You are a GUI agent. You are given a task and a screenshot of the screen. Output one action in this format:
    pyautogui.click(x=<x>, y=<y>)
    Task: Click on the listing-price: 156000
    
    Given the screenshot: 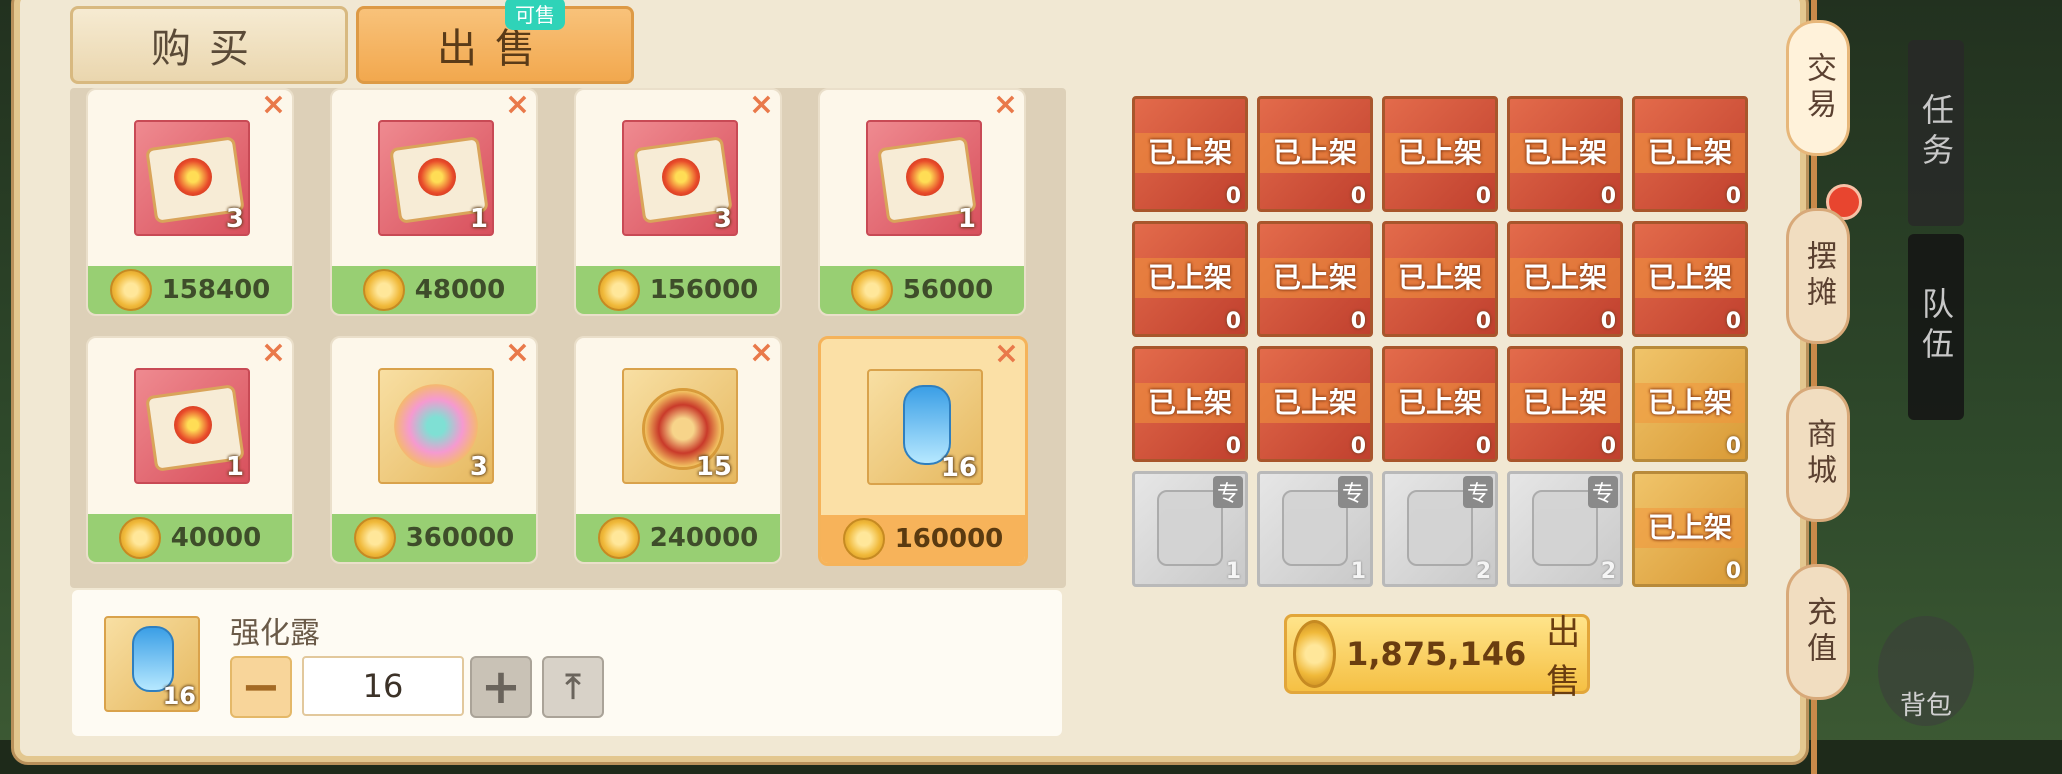 What is the action you would take?
    pyautogui.click(x=704, y=290)
    